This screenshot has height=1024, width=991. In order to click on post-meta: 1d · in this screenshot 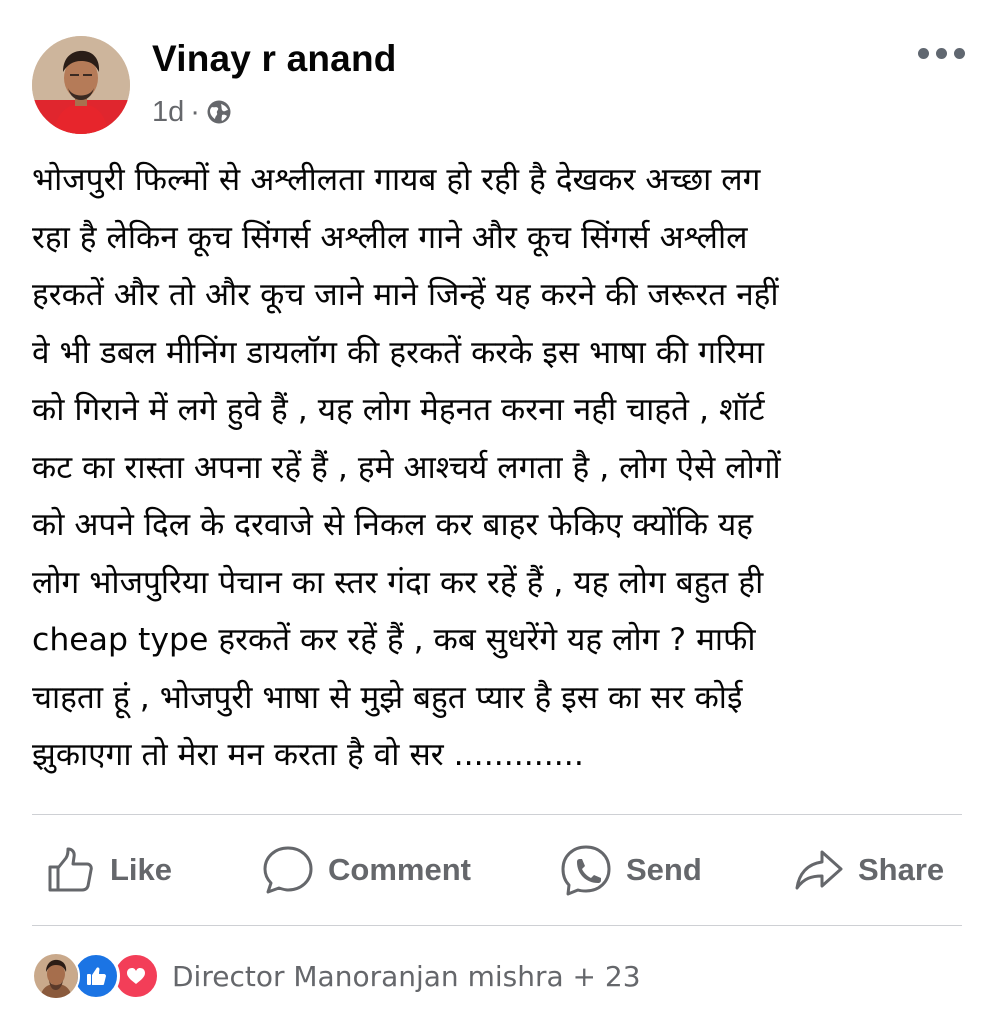, I will do `click(192, 112)`.